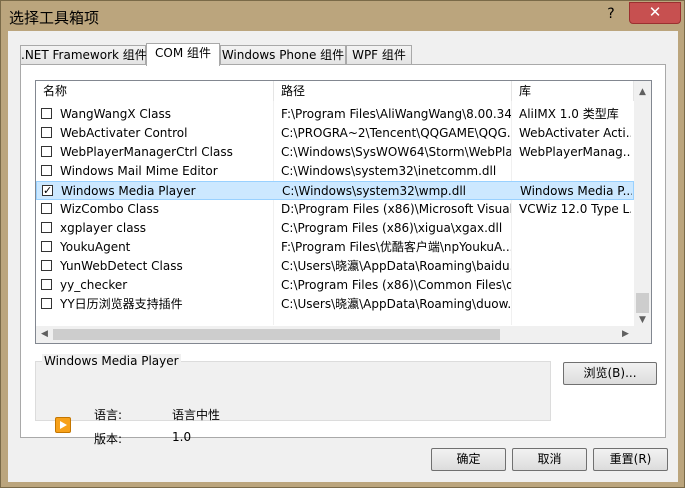  I want to click on horizontal-scrollbar: ◀ ▶, so click(335, 334).